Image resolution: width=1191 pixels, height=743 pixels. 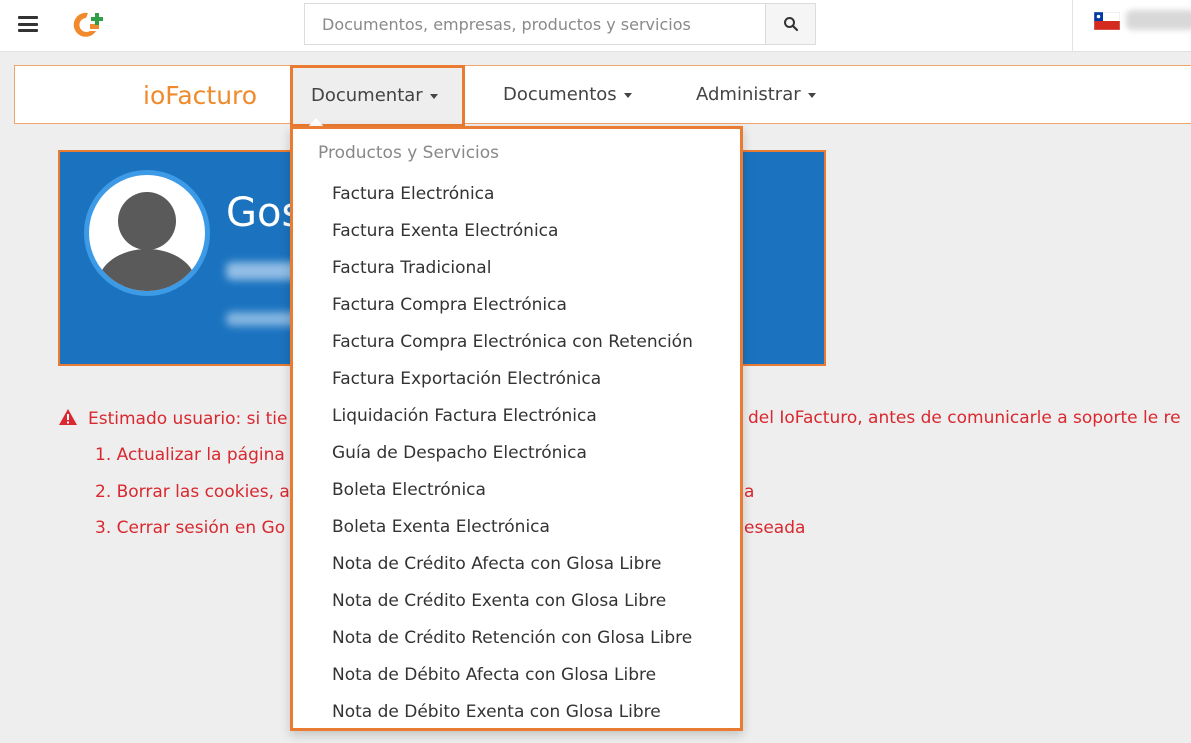 What do you see at coordinates (512, 342) in the screenshot?
I see `menu-item-factura-compra-retencion: Factura Compra Electrónica con Retención` at bounding box center [512, 342].